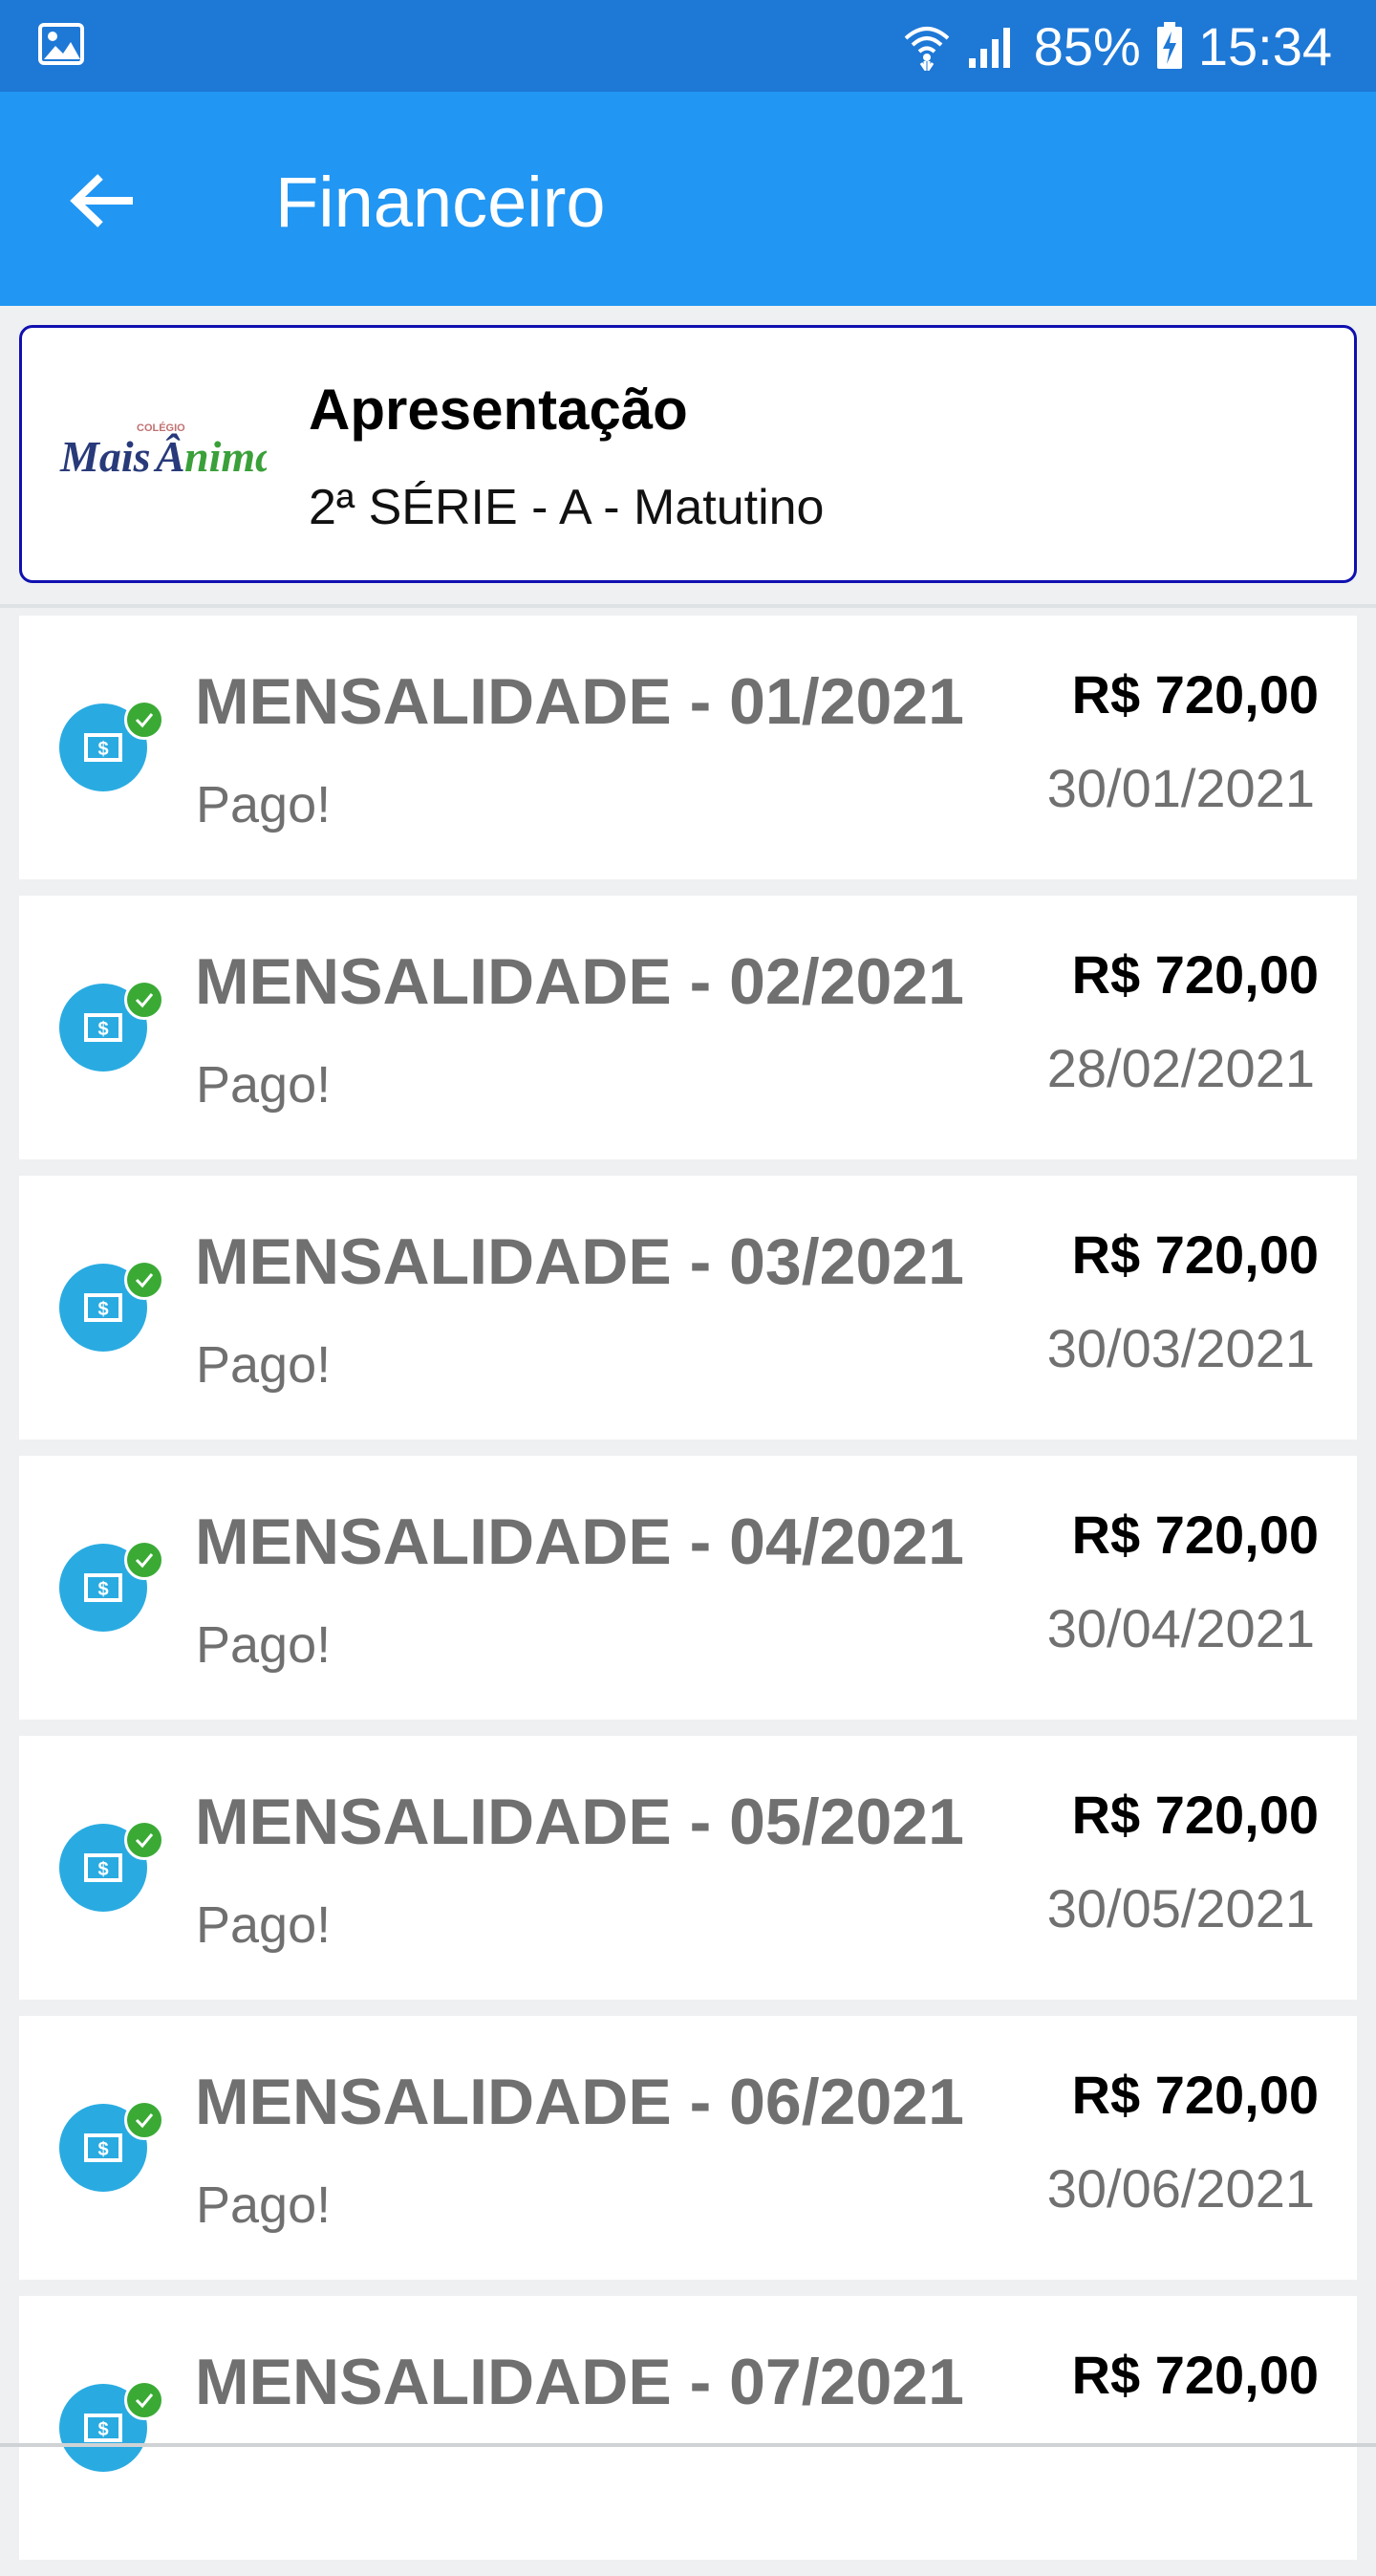  What do you see at coordinates (1180, 1628) in the screenshot?
I see `item-date: 30/04/2021` at bounding box center [1180, 1628].